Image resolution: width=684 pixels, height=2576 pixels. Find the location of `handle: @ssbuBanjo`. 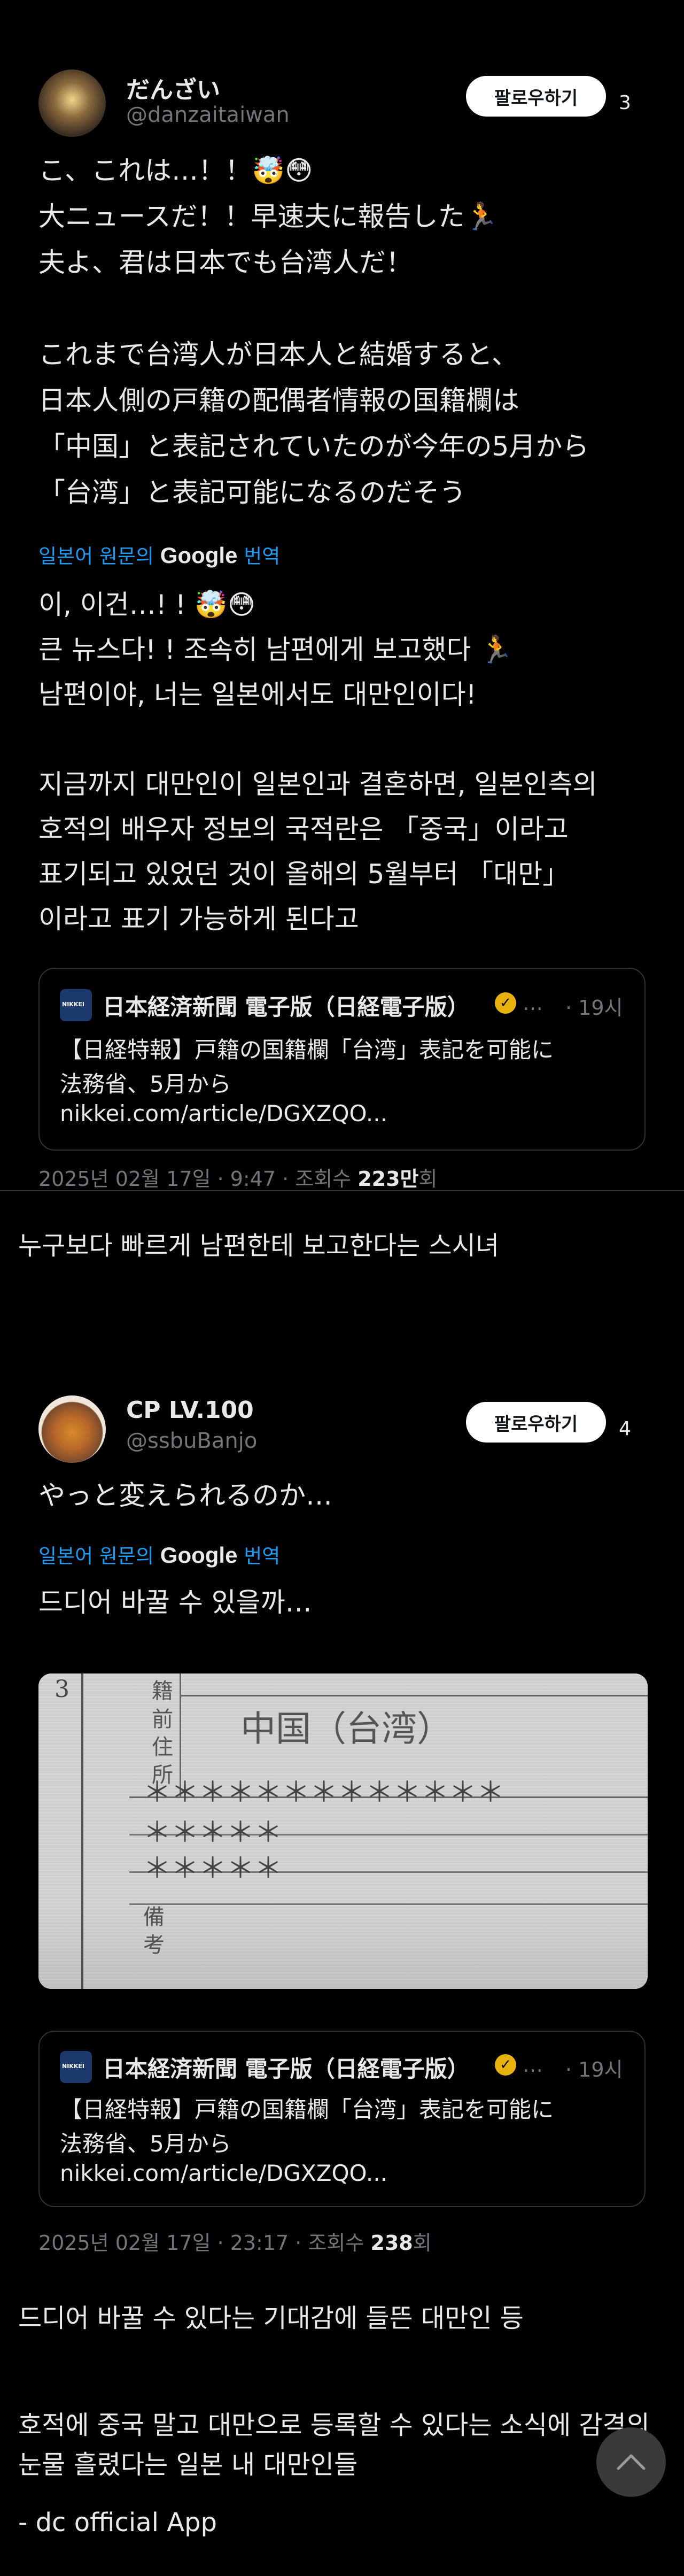

handle: @ssbuBanjo is located at coordinates (191, 1441).